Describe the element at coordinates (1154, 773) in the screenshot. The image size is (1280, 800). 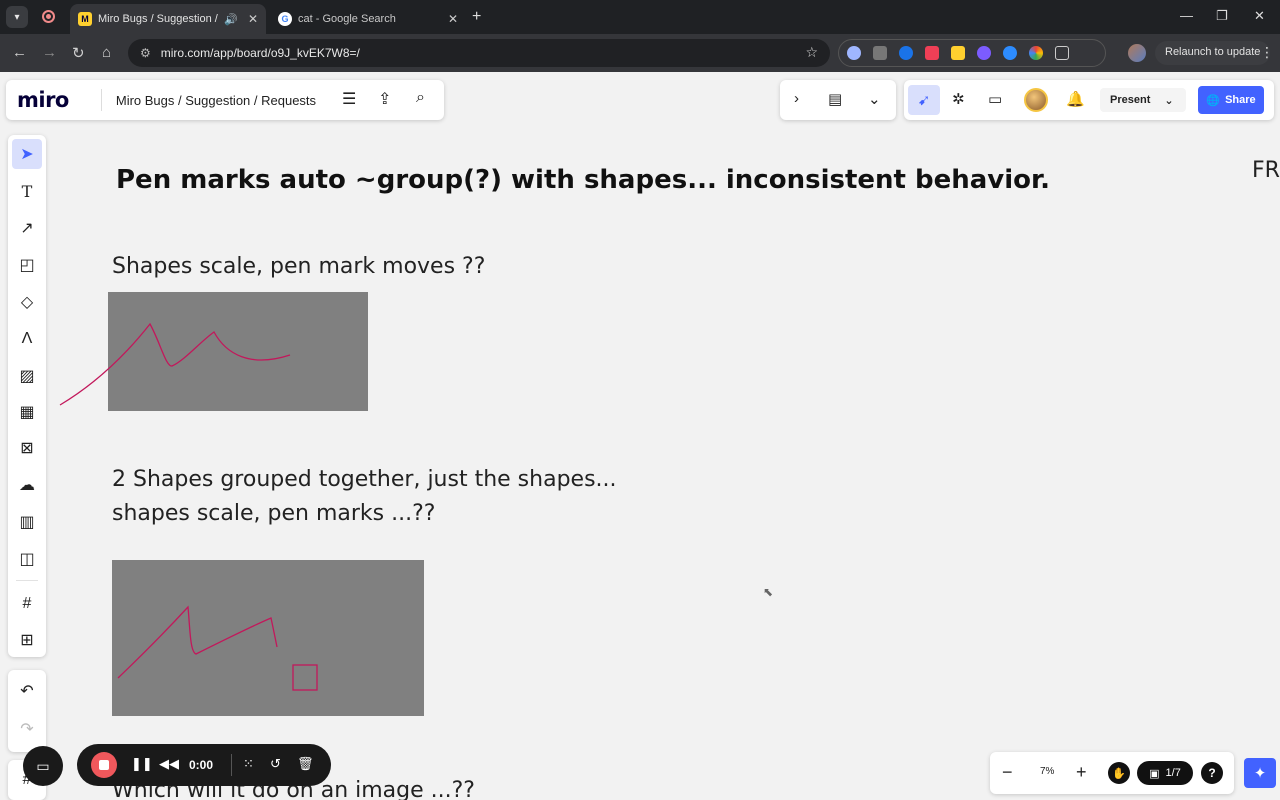
I see `gift-icon: ▣` at that location.